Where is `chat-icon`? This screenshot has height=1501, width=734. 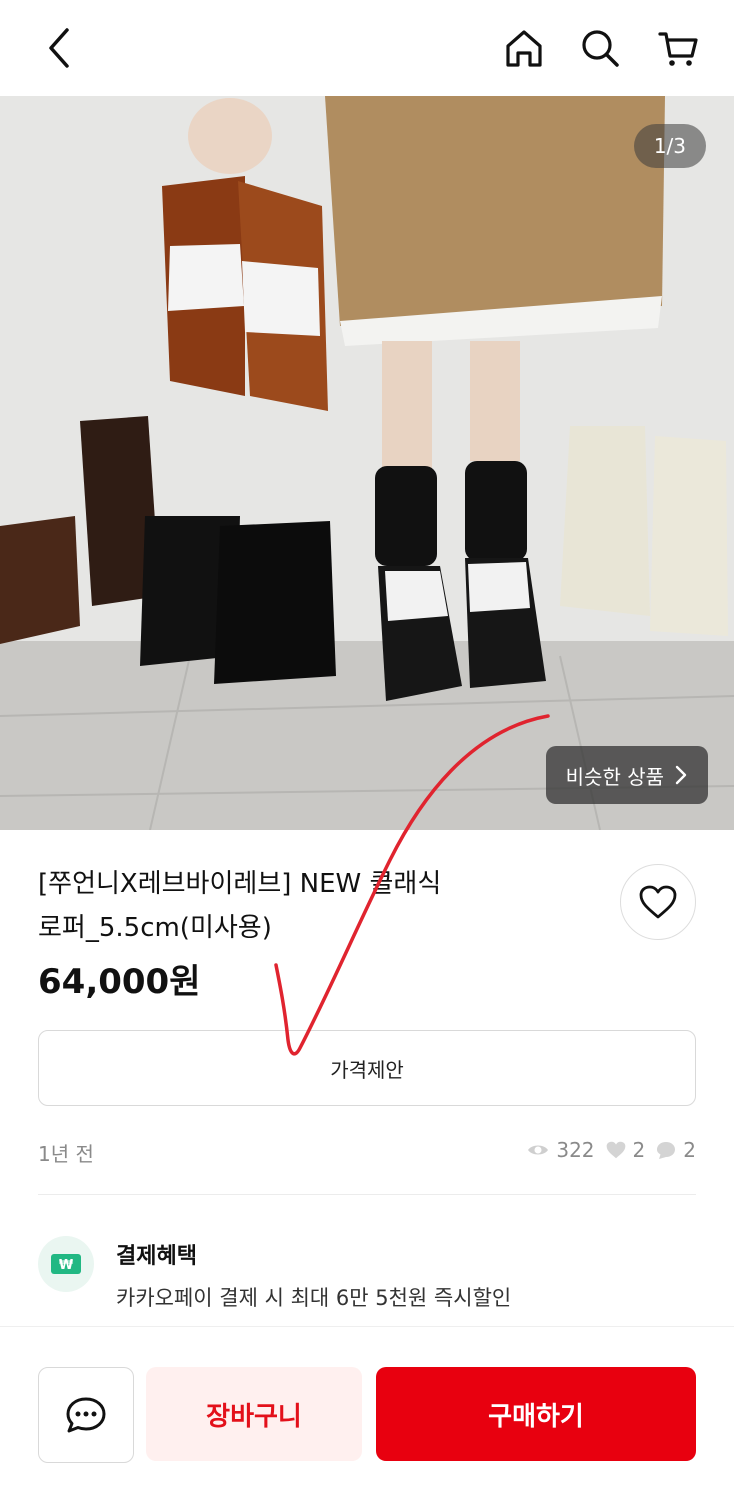 chat-icon is located at coordinates (86, 1415).